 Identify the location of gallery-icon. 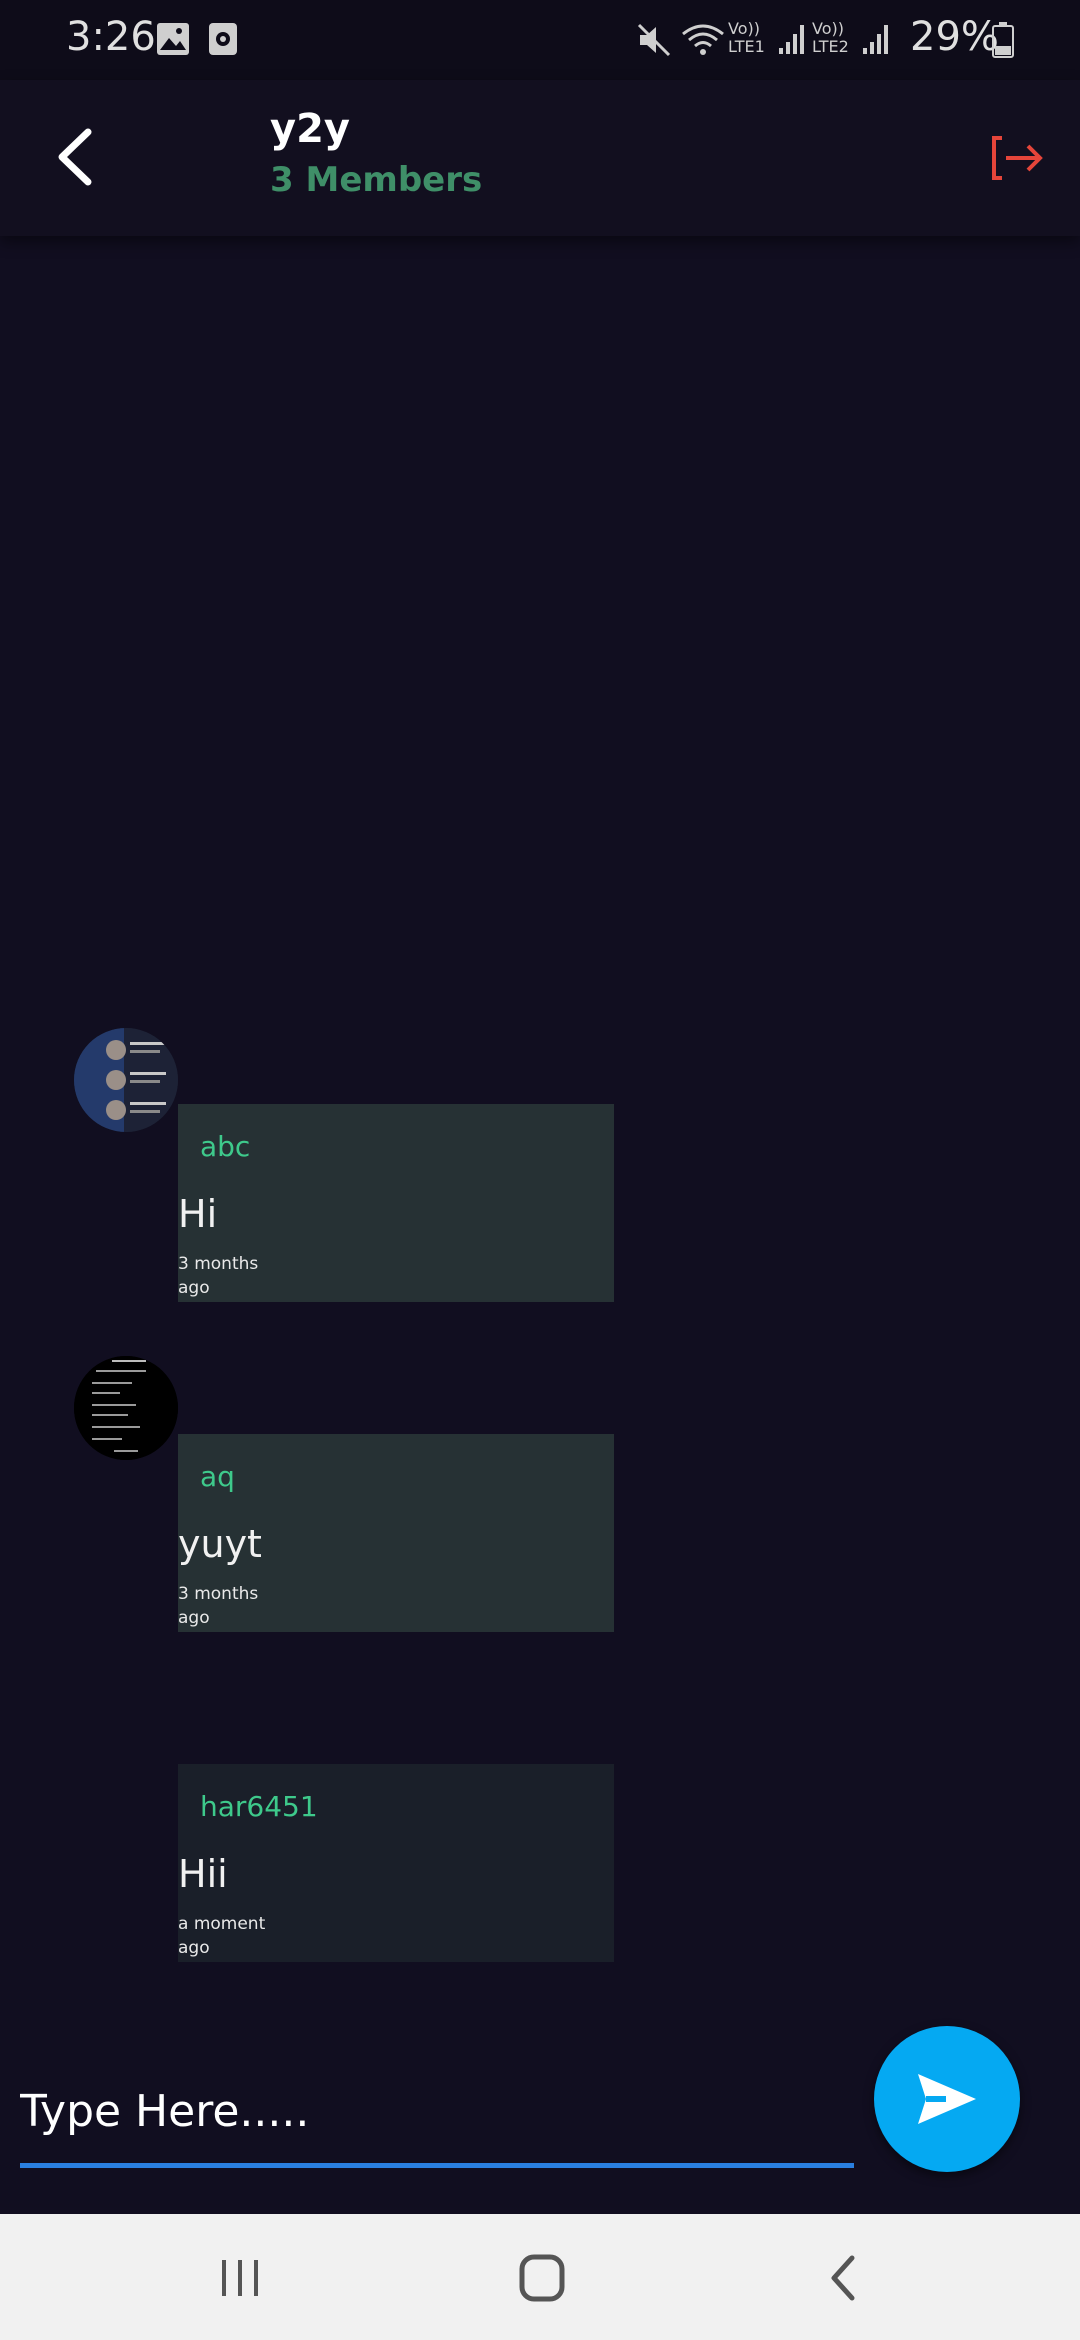
(173, 39).